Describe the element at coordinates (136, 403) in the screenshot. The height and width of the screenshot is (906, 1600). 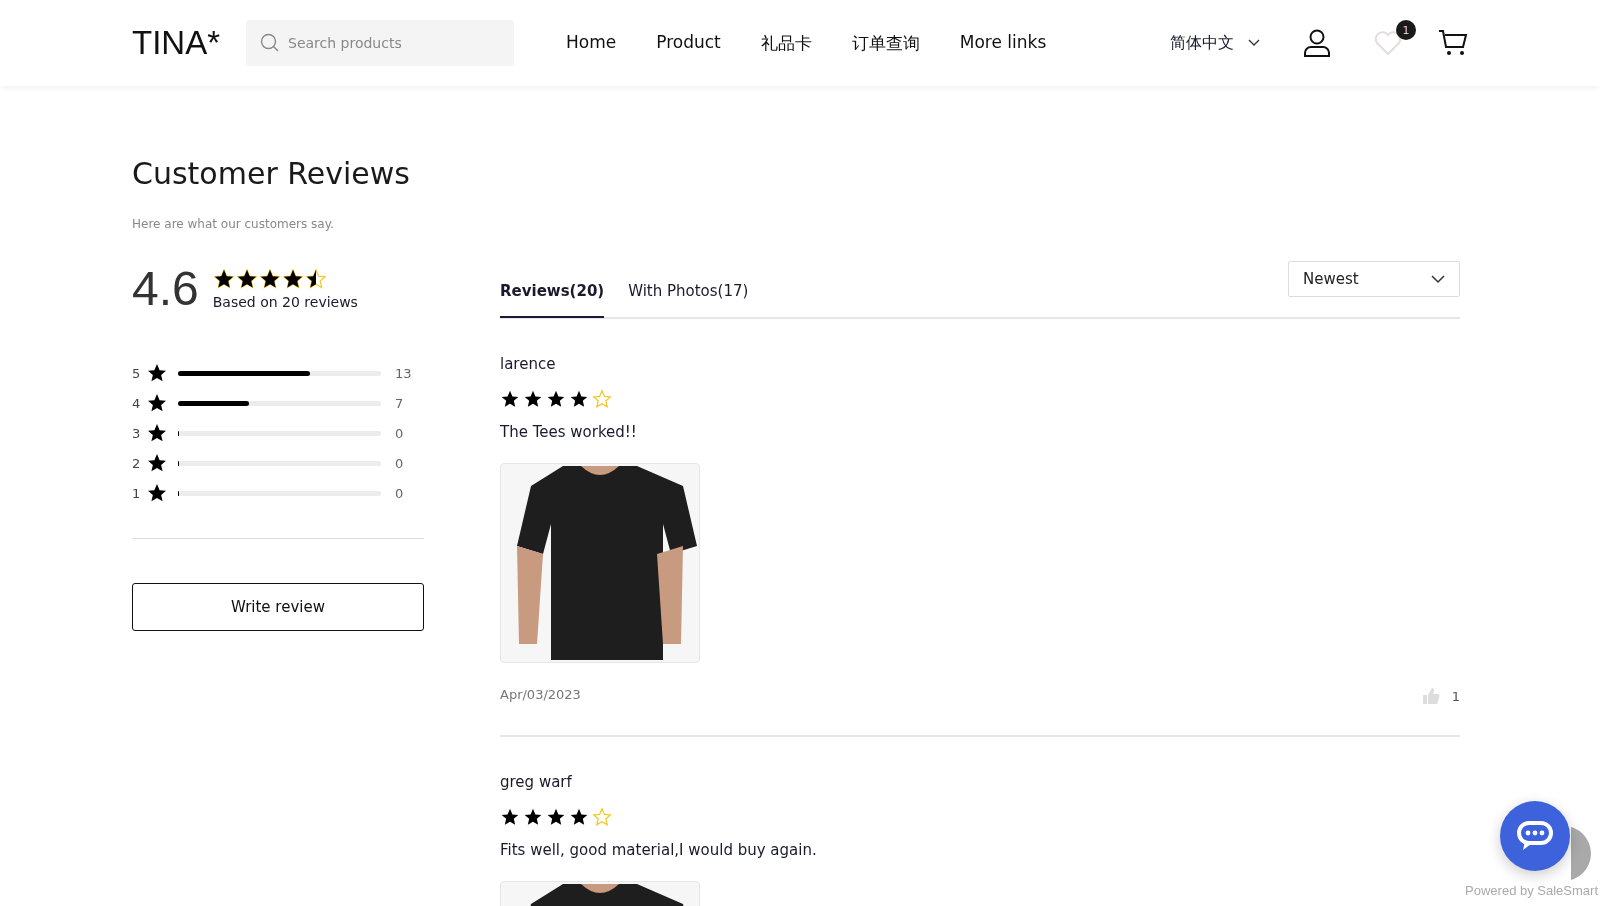
I see `rating-level: 4` at that location.